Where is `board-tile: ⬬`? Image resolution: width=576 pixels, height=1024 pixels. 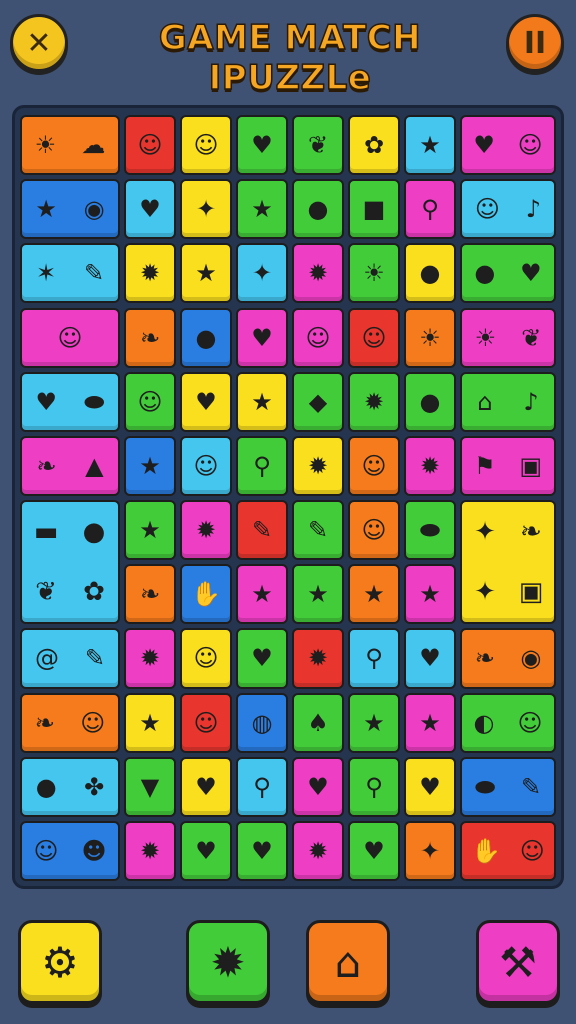 board-tile: ⬬ is located at coordinates (430, 530).